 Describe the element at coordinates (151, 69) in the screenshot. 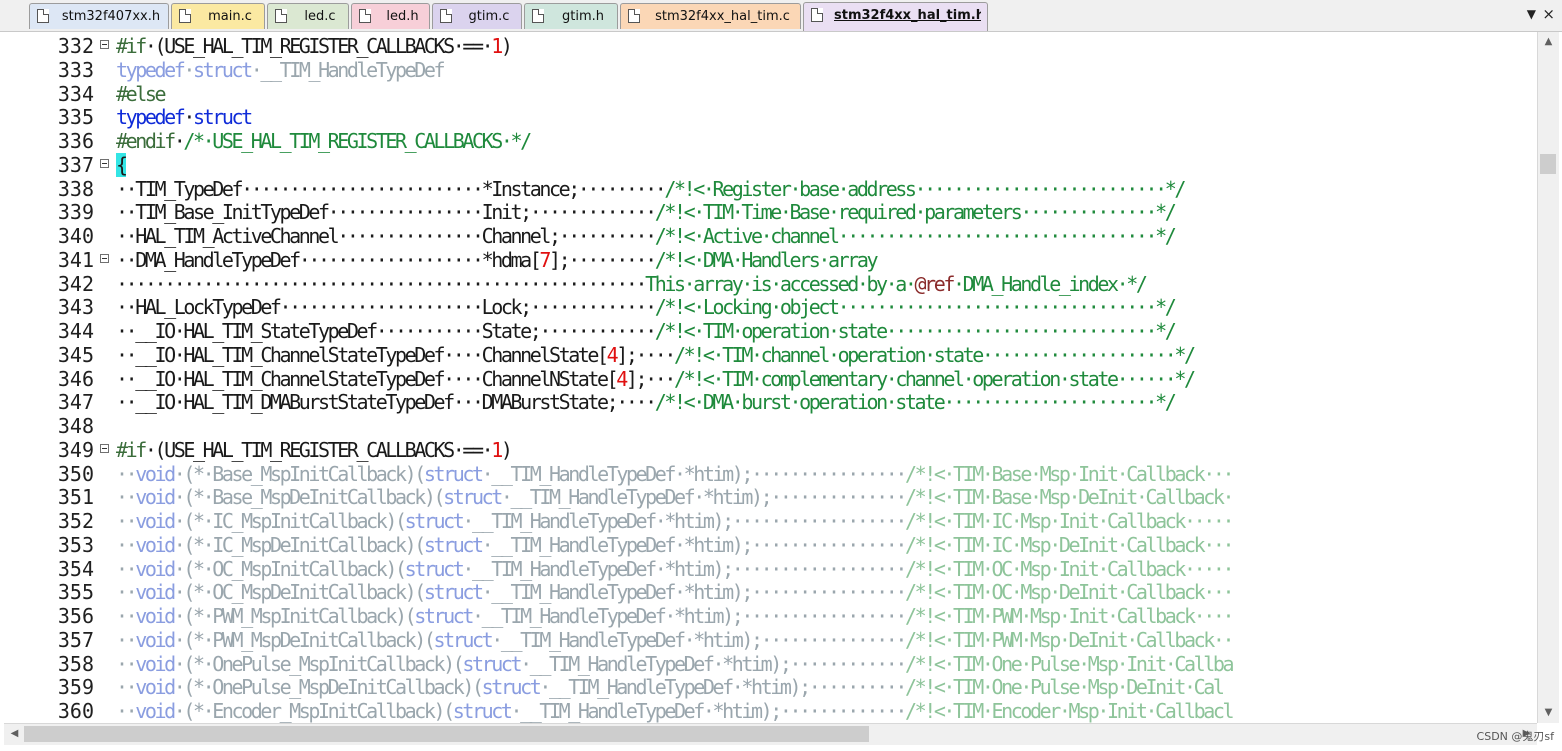

I see `code-token: typedef` at that location.